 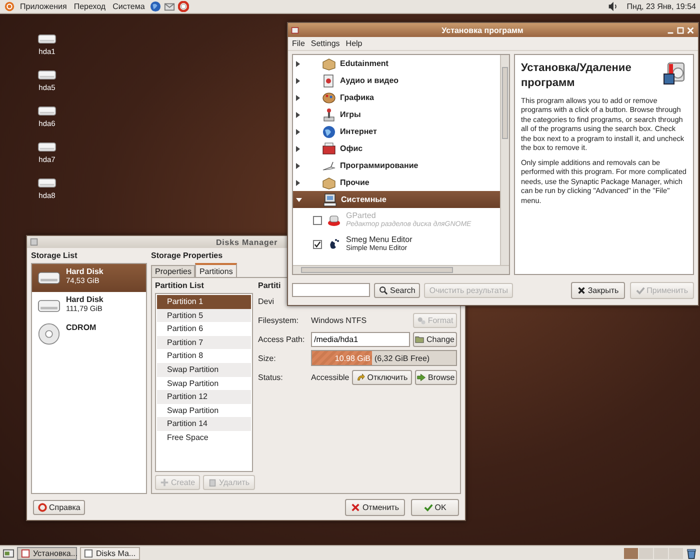 What do you see at coordinates (330, 199) in the screenshot?
I see `computer-icon` at bounding box center [330, 199].